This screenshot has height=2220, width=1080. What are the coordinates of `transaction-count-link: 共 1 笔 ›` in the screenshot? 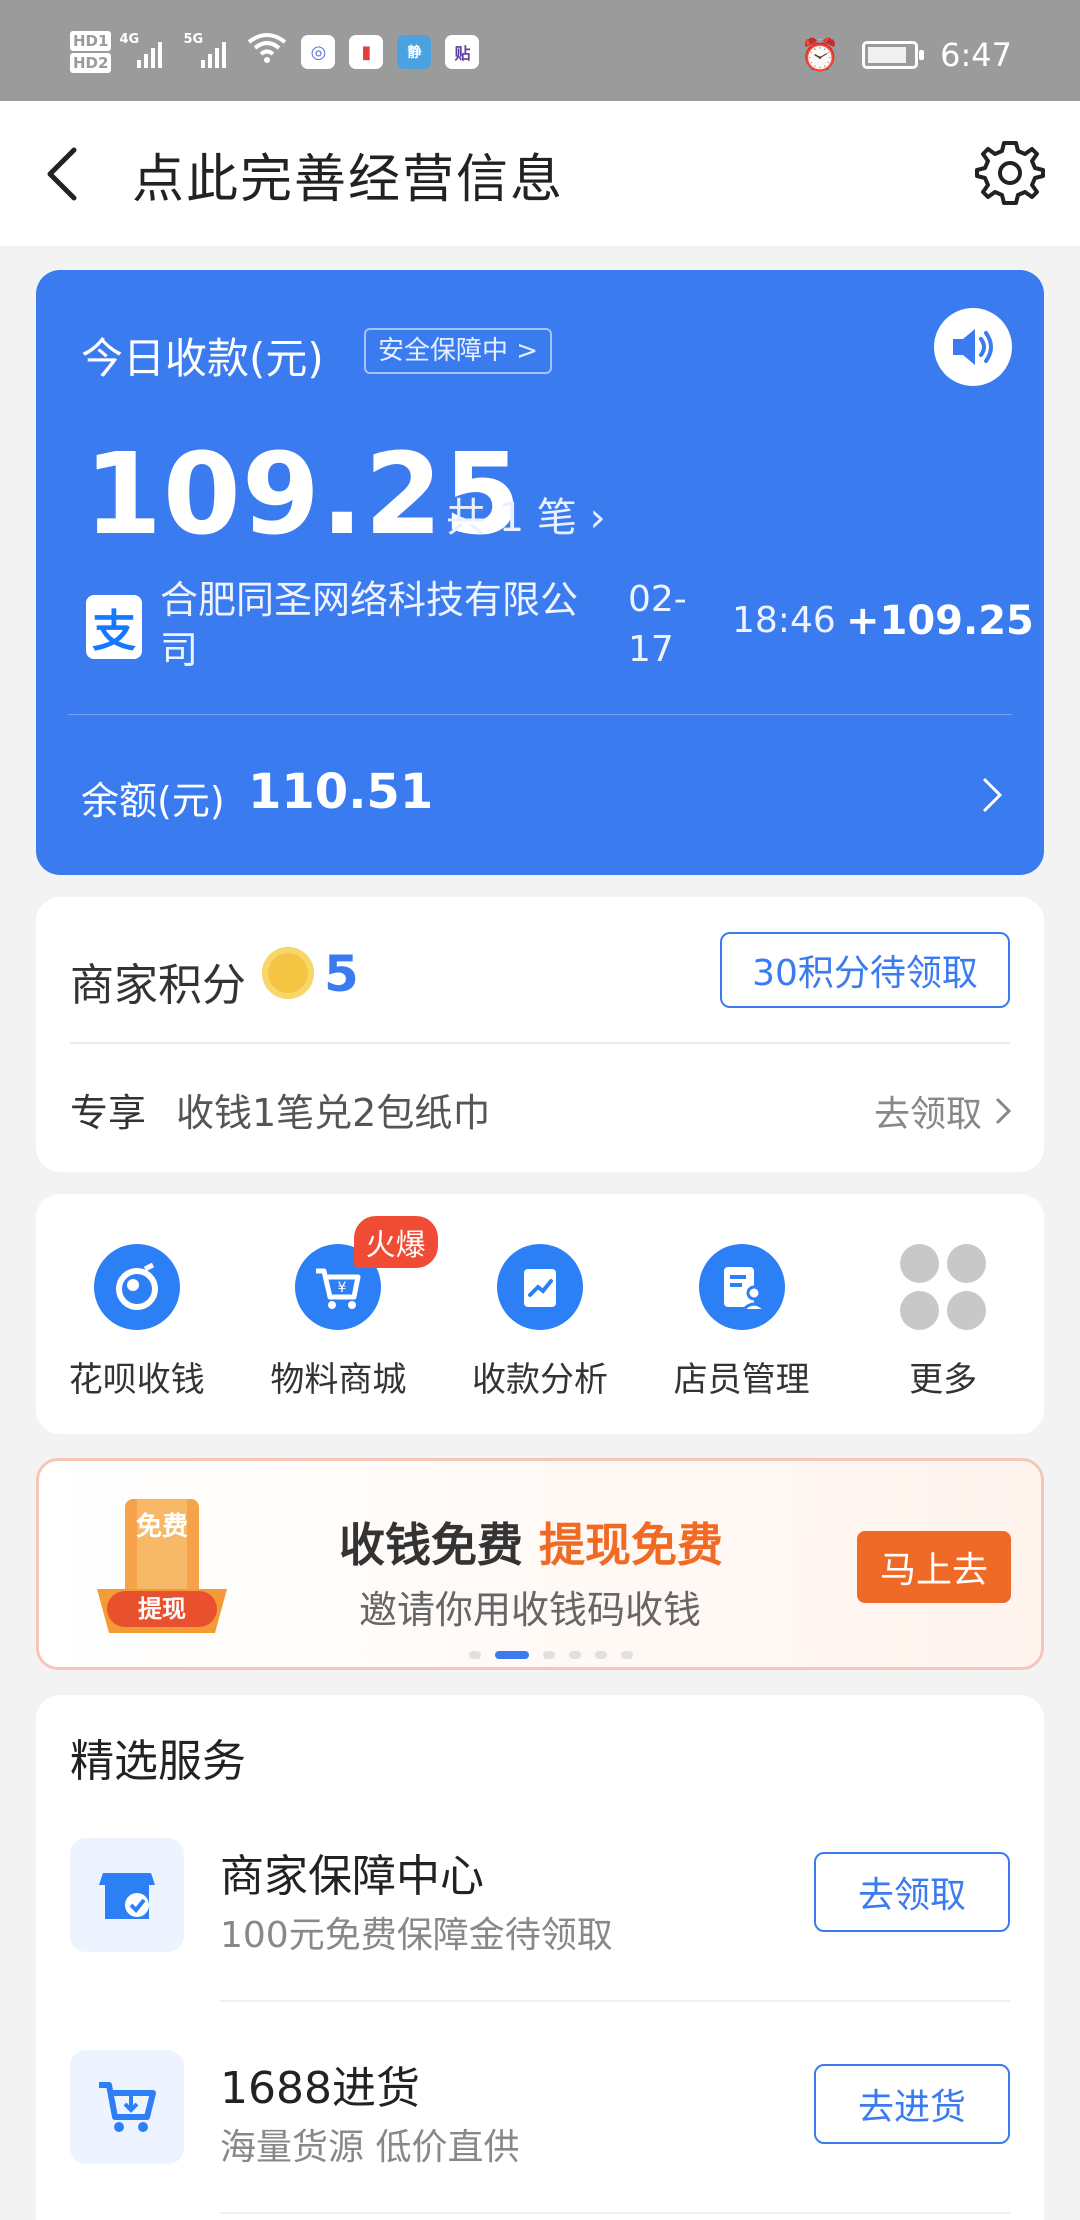 It's located at (526, 514).